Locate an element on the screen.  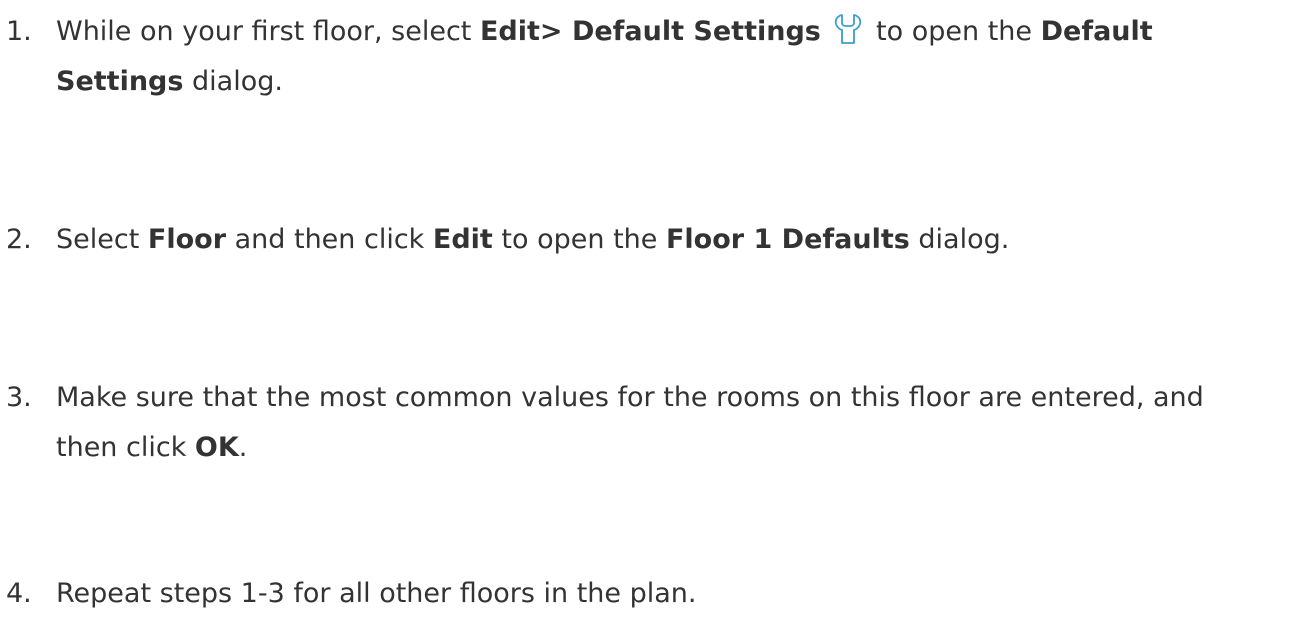
menu-path-edit-default-settings: Edit> Default Settings is located at coordinates (650, 31).